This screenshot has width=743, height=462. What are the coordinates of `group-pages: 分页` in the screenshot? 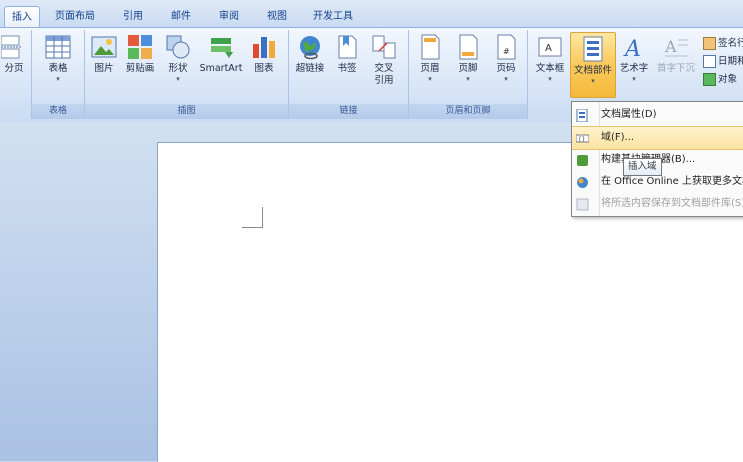 It's located at (16, 74).